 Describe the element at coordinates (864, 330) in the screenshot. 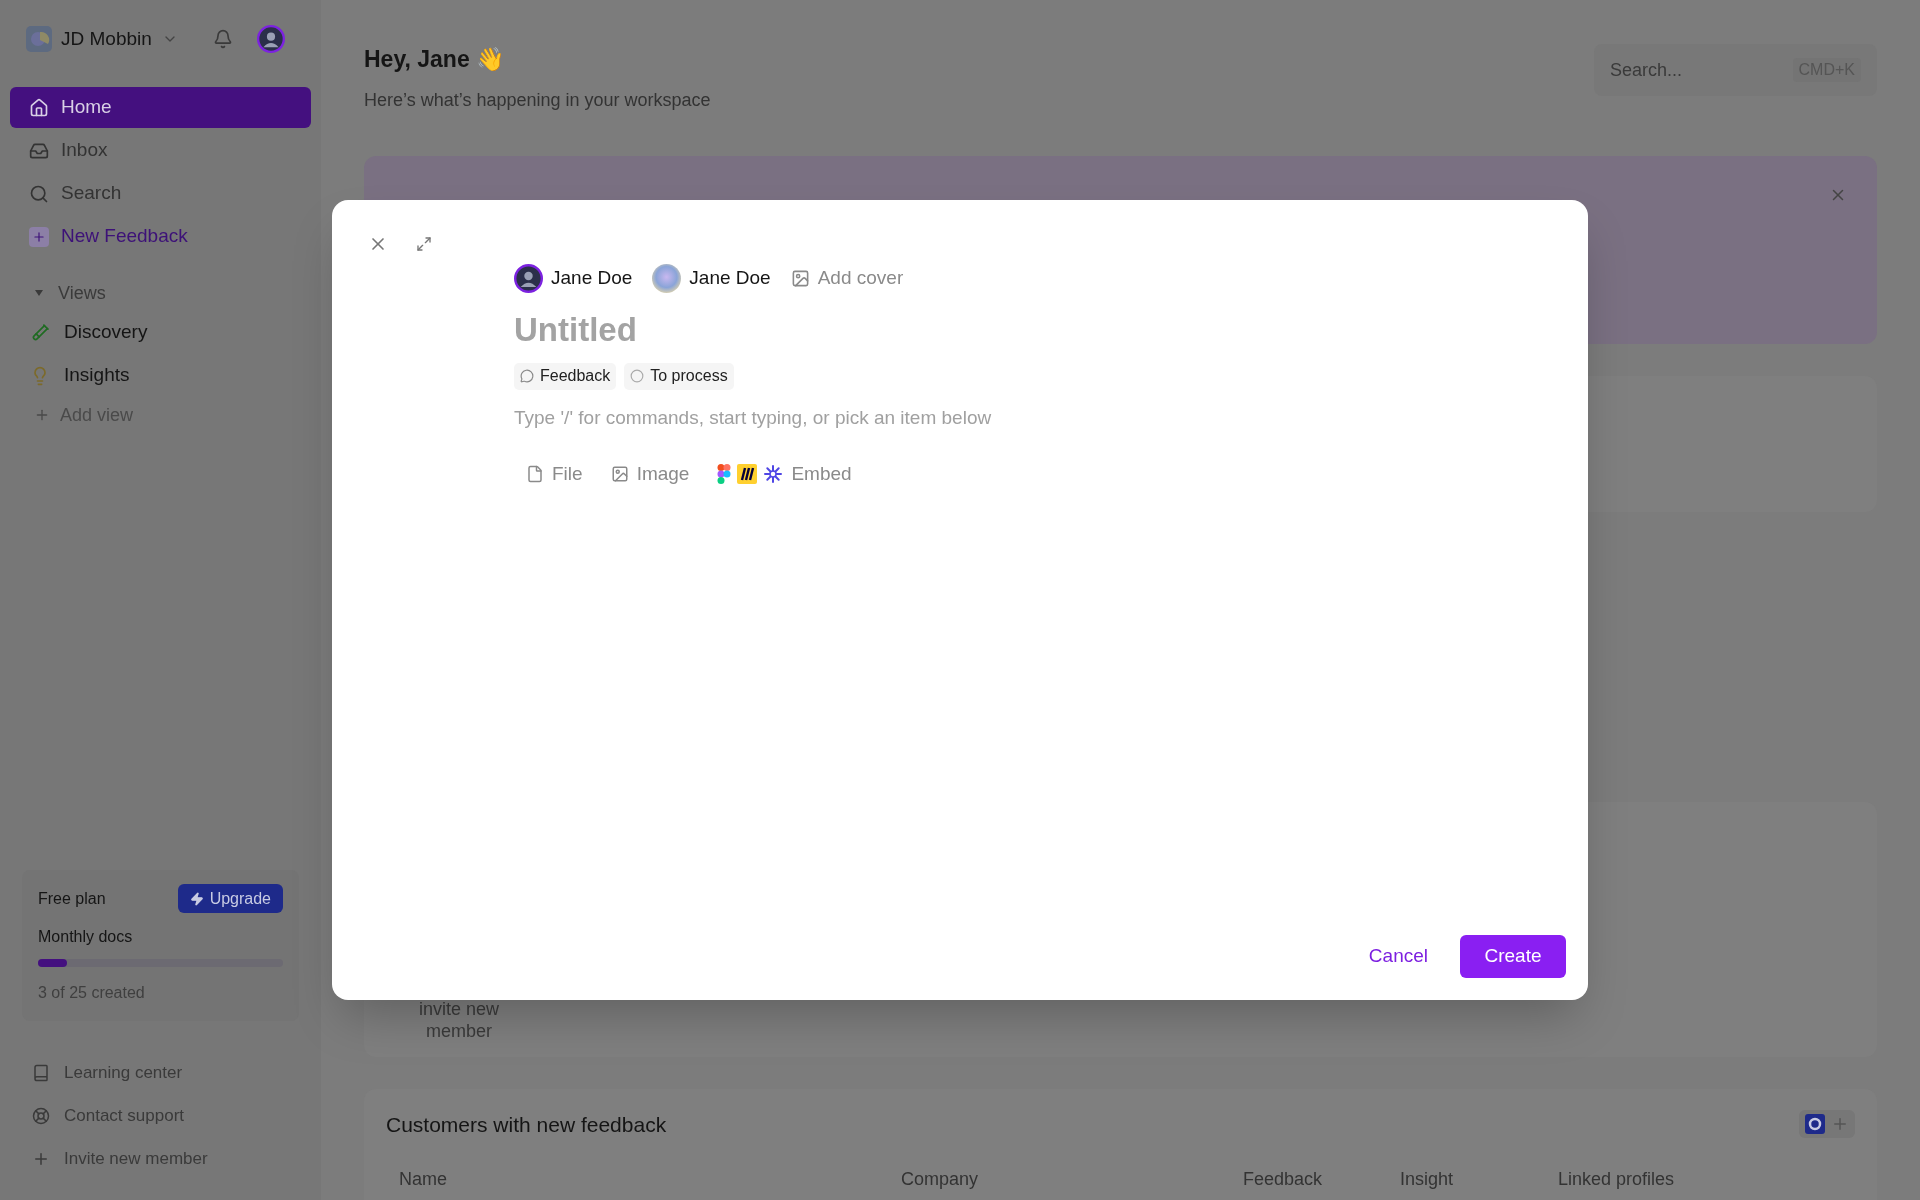

I see `title-field: Untitled` at that location.